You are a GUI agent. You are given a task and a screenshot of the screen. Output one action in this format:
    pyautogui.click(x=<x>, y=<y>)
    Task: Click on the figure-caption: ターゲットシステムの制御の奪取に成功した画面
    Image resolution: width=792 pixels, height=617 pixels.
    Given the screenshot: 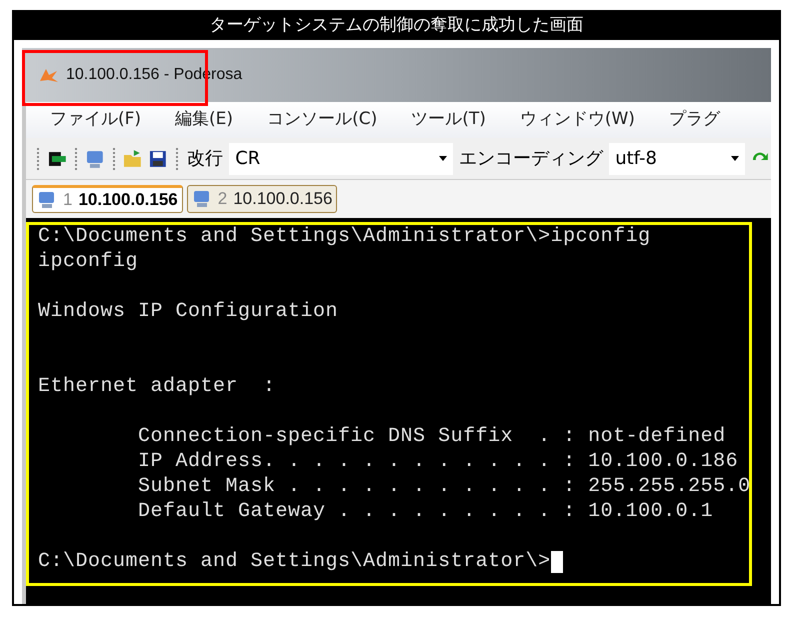 What is the action you would take?
    pyautogui.click(x=396, y=26)
    